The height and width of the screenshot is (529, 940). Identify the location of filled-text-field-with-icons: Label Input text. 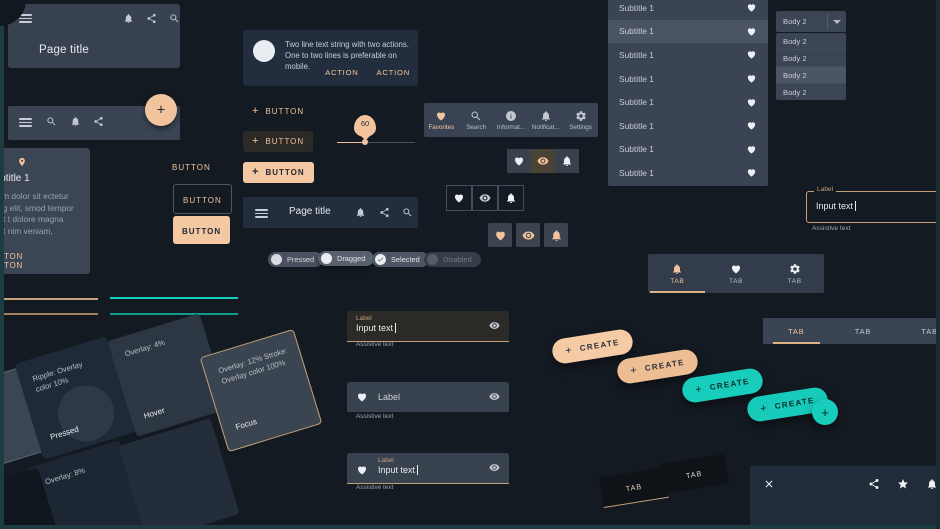
(428, 468).